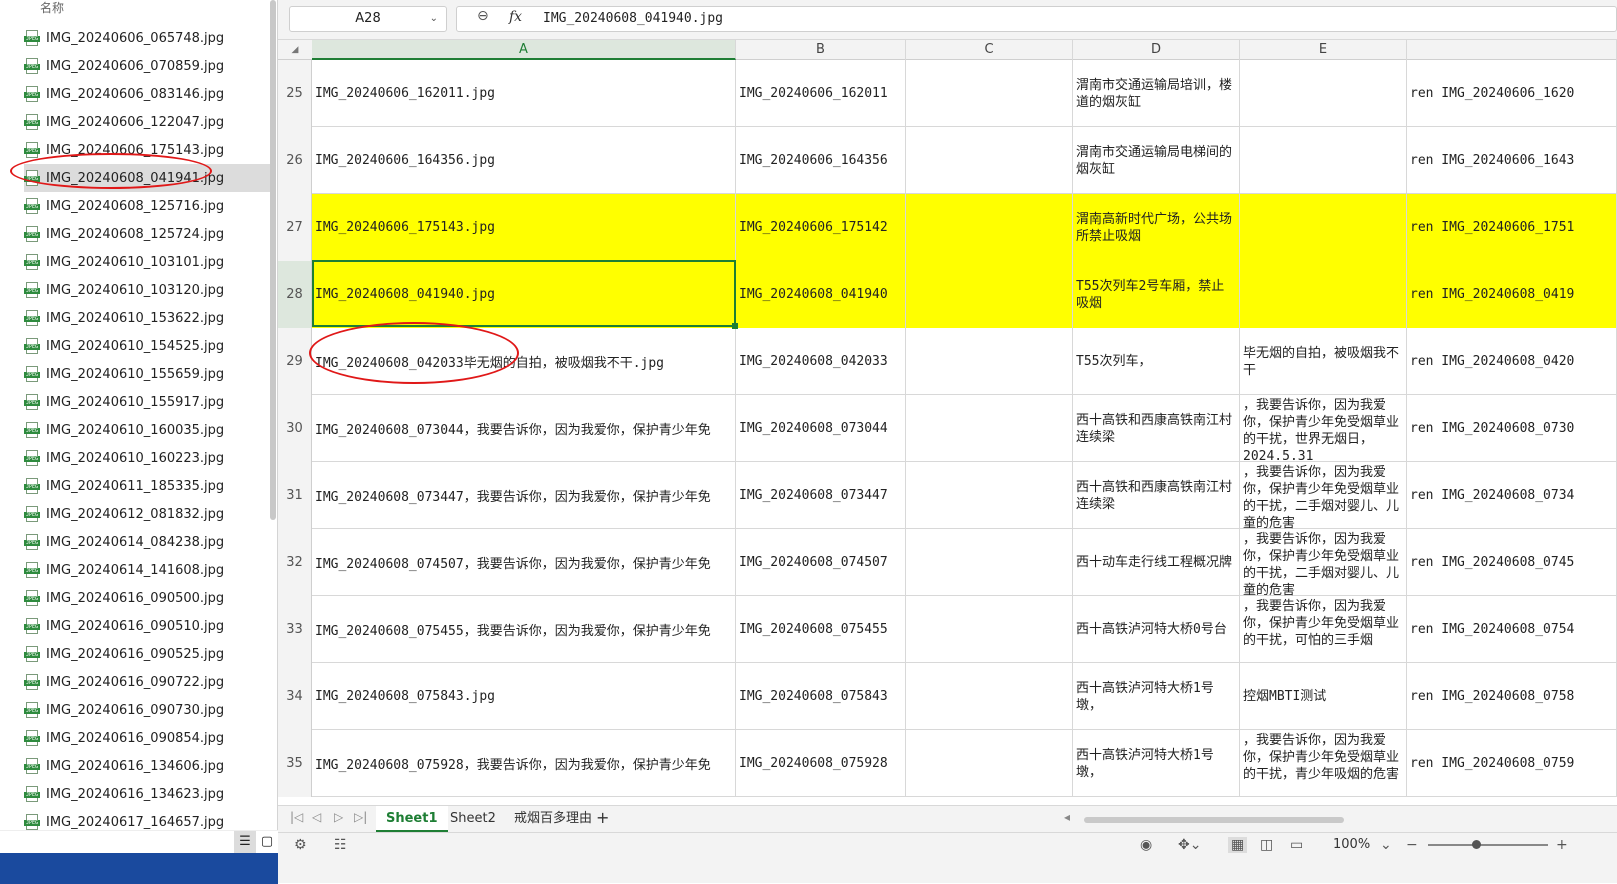 This screenshot has height=884, width=1617. What do you see at coordinates (148, 542) in the screenshot?
I see `file-item: JPEG IMG_20240614_084238.jpg` at bounding box center [148, 542].